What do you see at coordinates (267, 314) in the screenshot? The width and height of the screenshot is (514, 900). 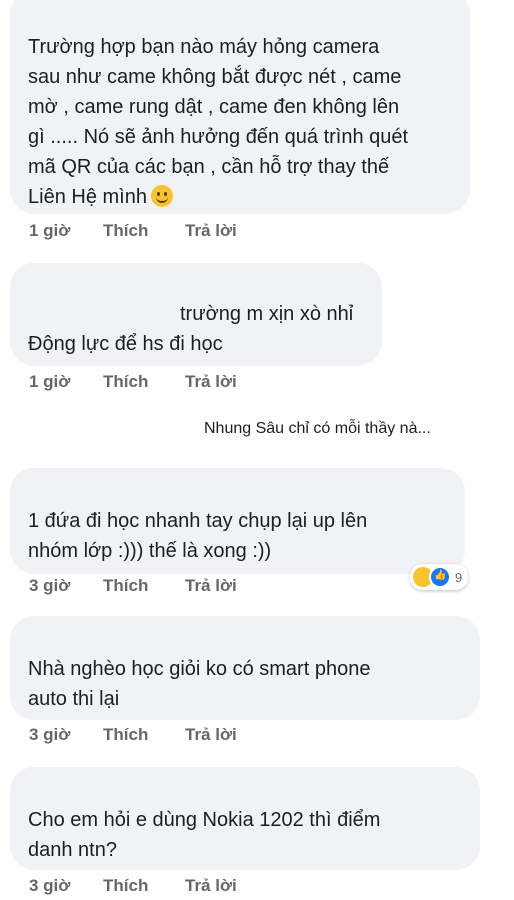 I see `comment-text-line: trường m xịn xò nhỉ` at bounding box center [267, 314].